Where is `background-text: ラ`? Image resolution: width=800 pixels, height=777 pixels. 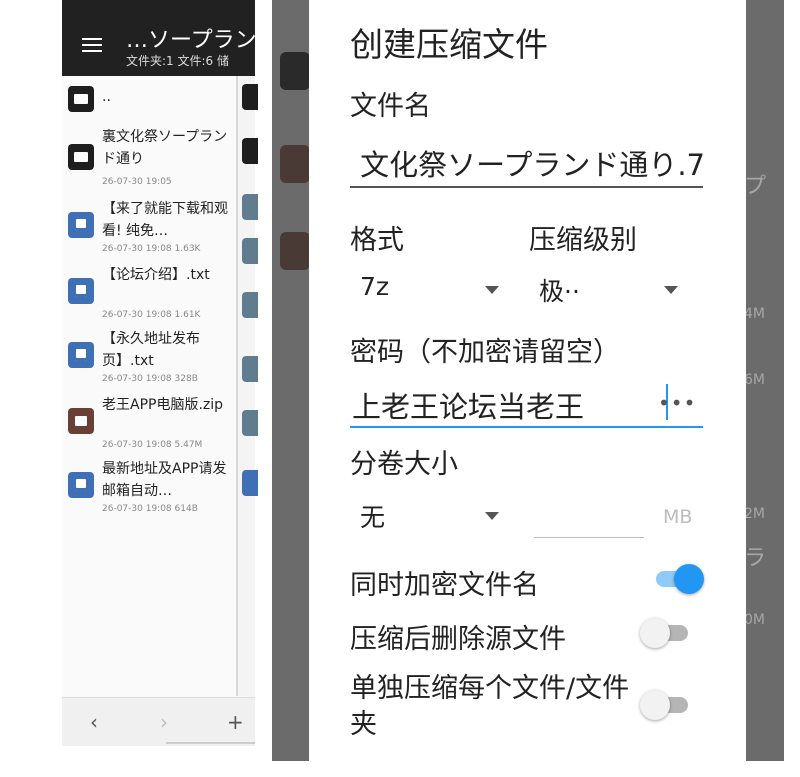
background-text: ラ is located at coordinates (755, 558).